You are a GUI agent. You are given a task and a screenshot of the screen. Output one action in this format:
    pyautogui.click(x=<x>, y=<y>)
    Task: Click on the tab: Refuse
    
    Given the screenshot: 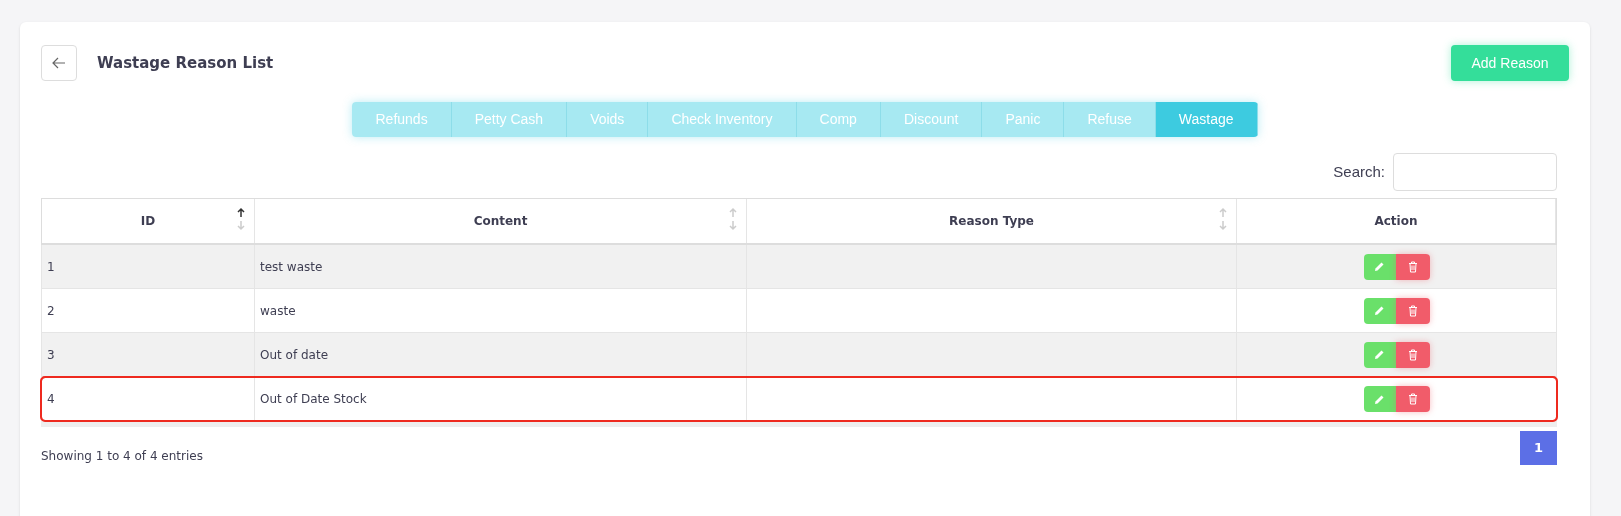 What is the action you would take?
    pyautogui.click(x=1110, y=119)
    